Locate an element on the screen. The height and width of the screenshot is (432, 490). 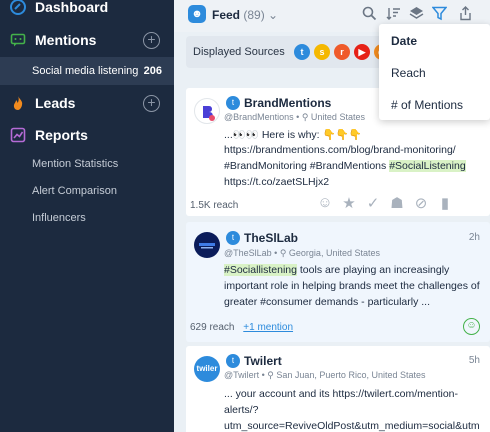
sidebar-item-alert-comparison: Alert Comparison is located at coordinates (87, 191).